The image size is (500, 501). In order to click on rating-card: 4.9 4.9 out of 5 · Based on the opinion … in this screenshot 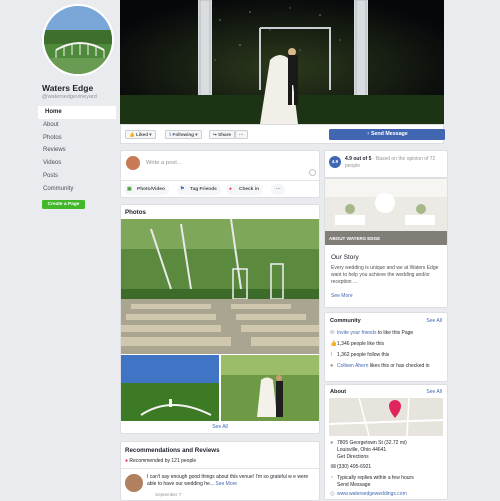, I will do `click(386, 164)`.